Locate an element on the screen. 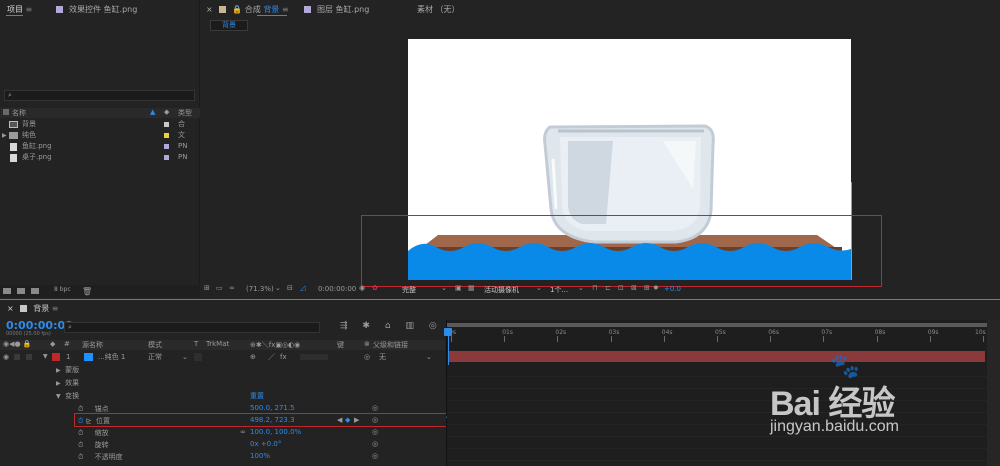  snapshot-icon: ◉ is located at coordinates (362, 288).